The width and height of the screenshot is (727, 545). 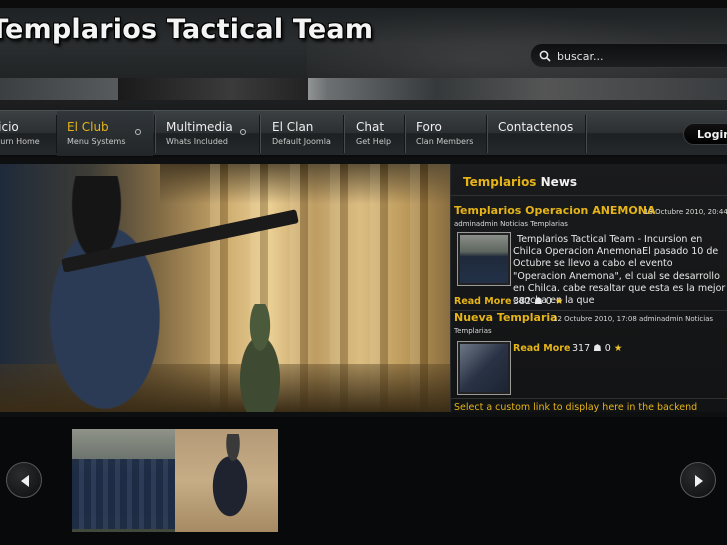 I want to click on nav-item-contactenos: Contactenos, so click(x=535, y=133).